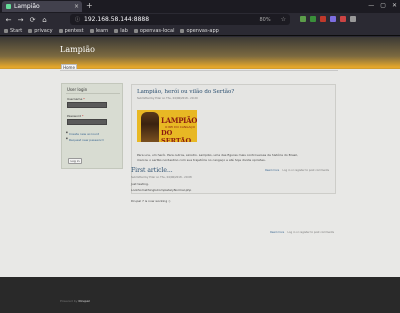 This screenshot has width=400, height=313. I want to click on request-password-link: Request new password, so click(85, 140).